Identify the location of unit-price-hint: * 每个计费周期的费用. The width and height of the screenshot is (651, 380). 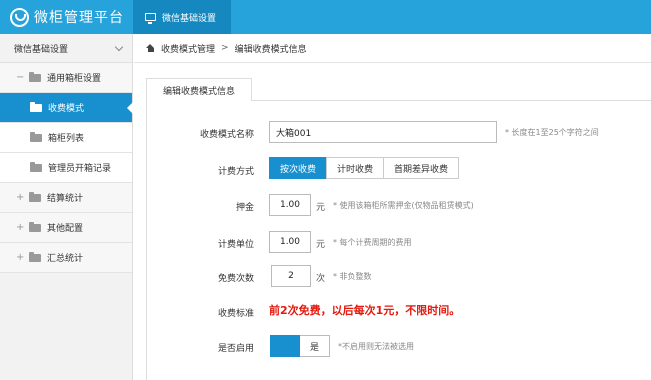
(372, 242).